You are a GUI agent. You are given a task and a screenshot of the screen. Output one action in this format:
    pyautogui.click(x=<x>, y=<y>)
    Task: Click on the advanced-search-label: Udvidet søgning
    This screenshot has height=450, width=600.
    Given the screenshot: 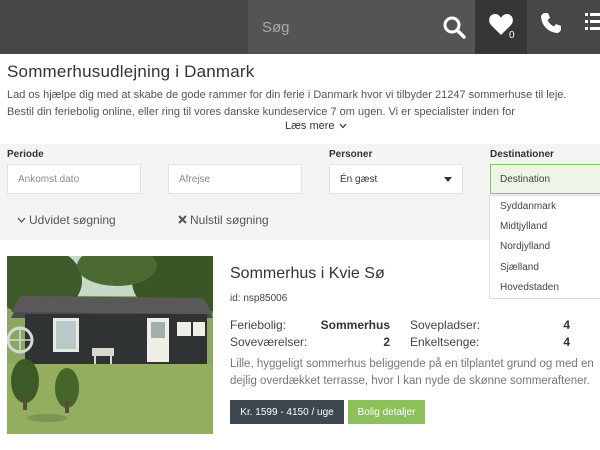 What is the action you would take?
    pyautogui.click(x=72, y=220)
    